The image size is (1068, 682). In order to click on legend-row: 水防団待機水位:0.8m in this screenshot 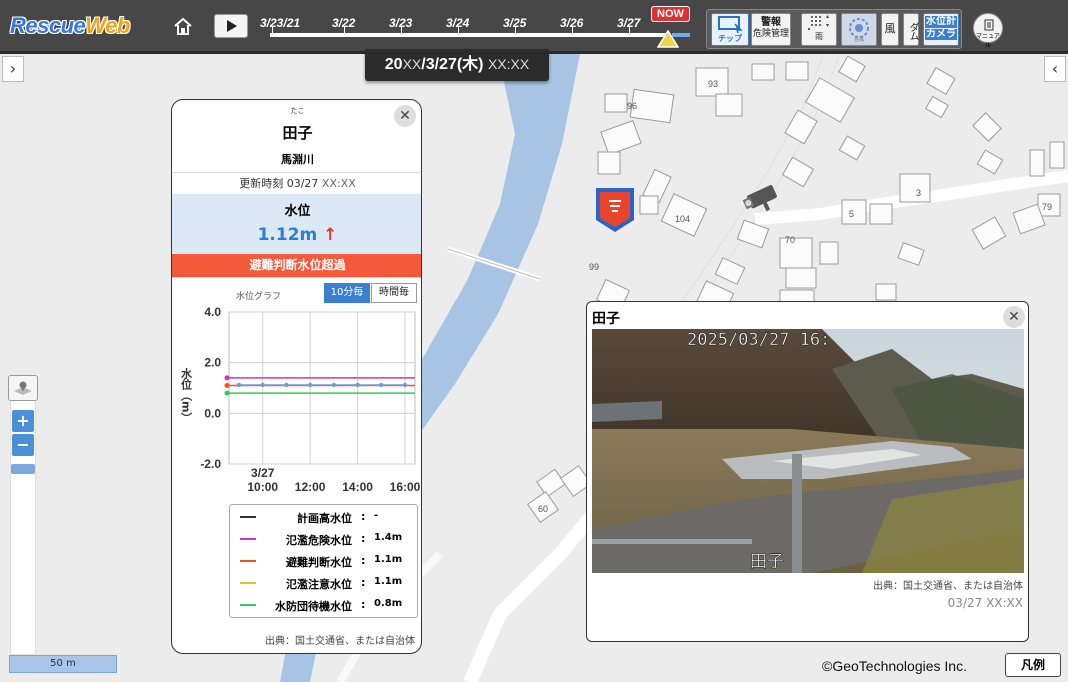, I will do `click(324, 605)`.